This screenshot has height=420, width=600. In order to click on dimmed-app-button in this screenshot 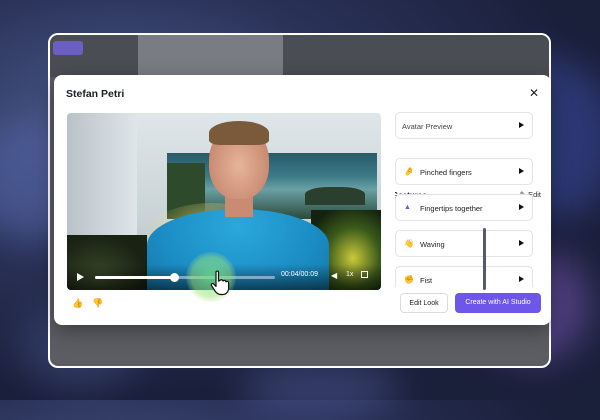, I will do `click(68, 48)`.